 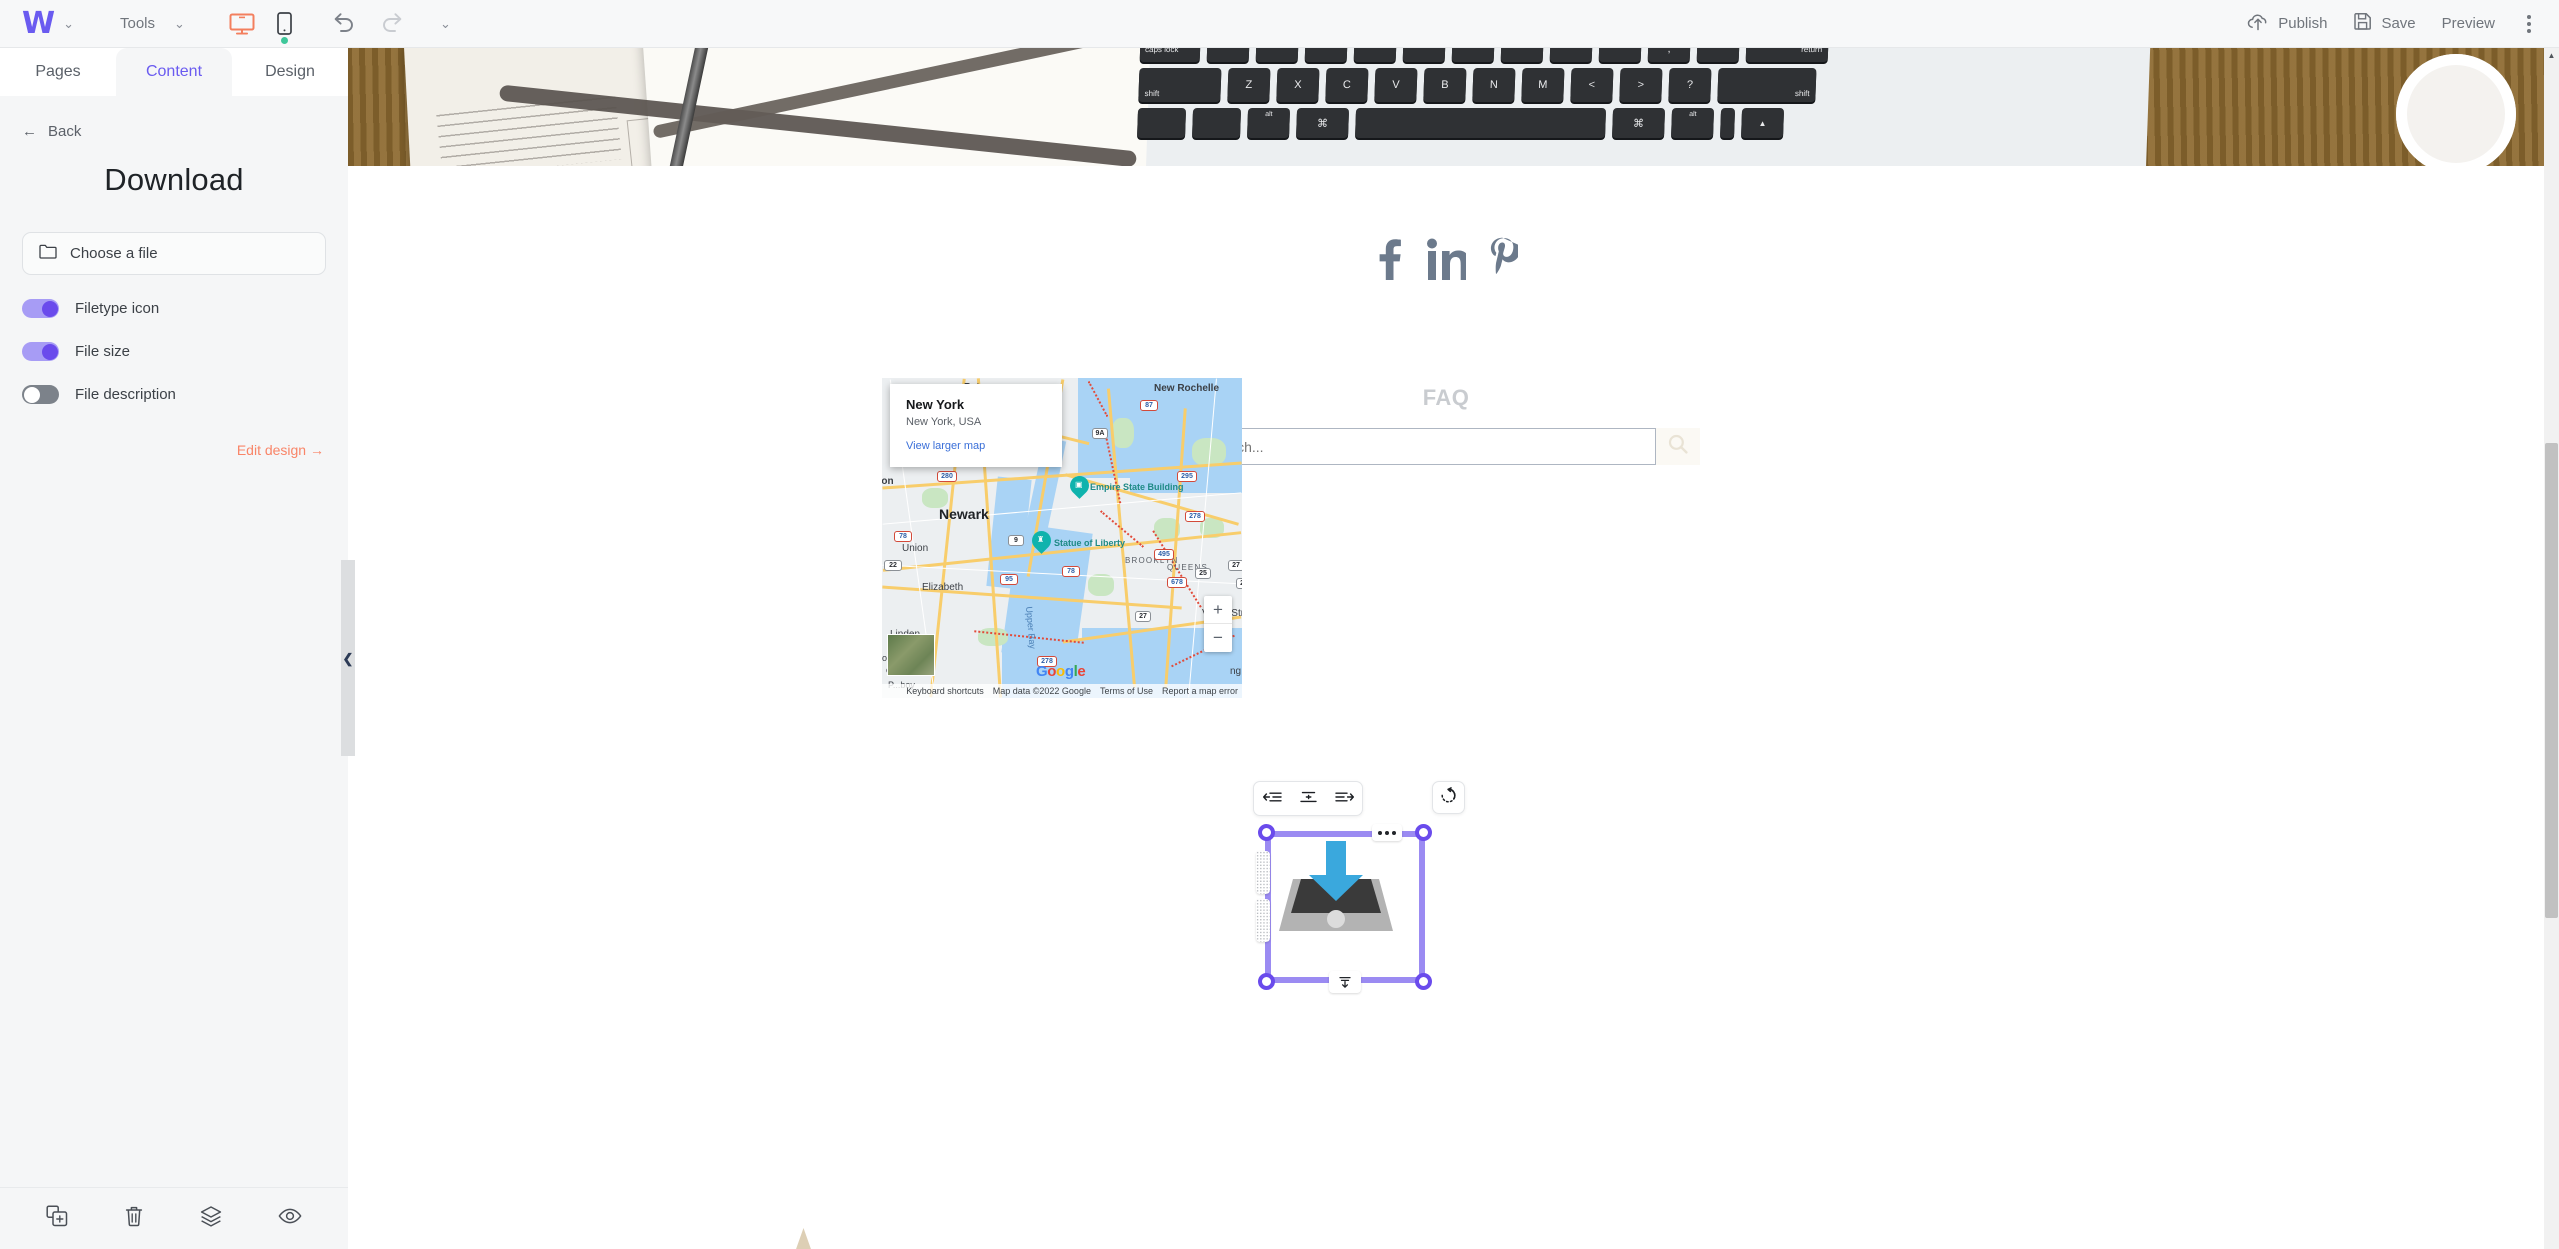 I want to click on preview-label: Preview, so click(x=2468, y=23).